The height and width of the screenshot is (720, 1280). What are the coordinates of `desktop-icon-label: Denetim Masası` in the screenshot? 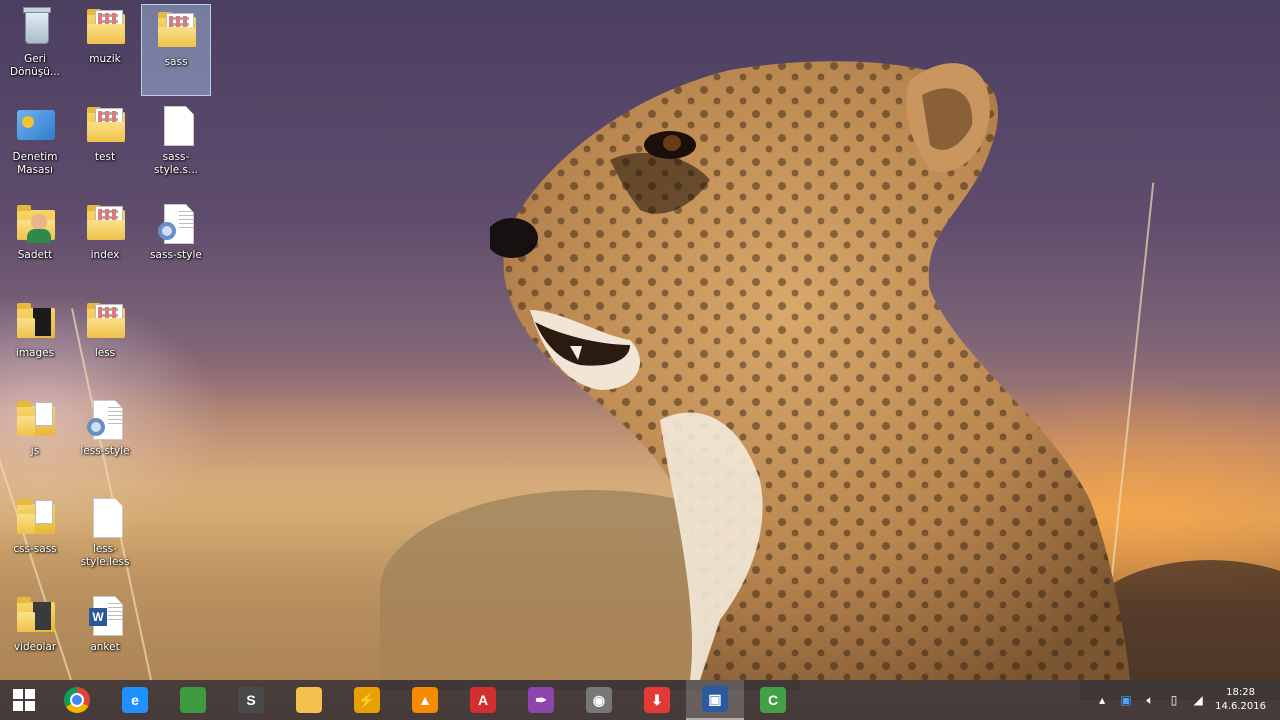 It's located at (35, 163).